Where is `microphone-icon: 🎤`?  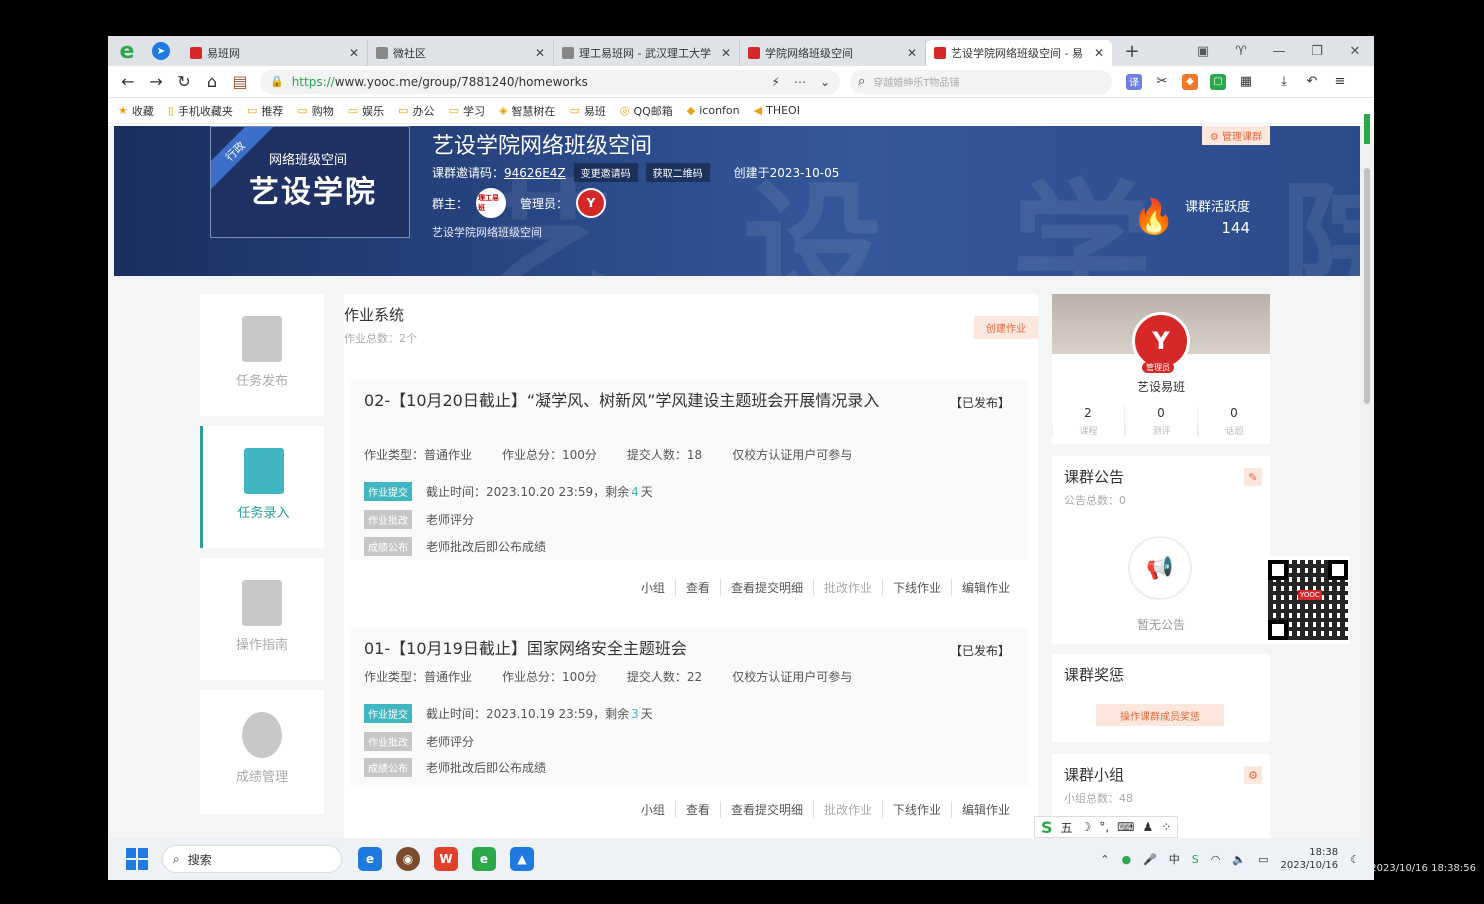
microphone-icon: 🎤 is located at coordinates (1150, 859).